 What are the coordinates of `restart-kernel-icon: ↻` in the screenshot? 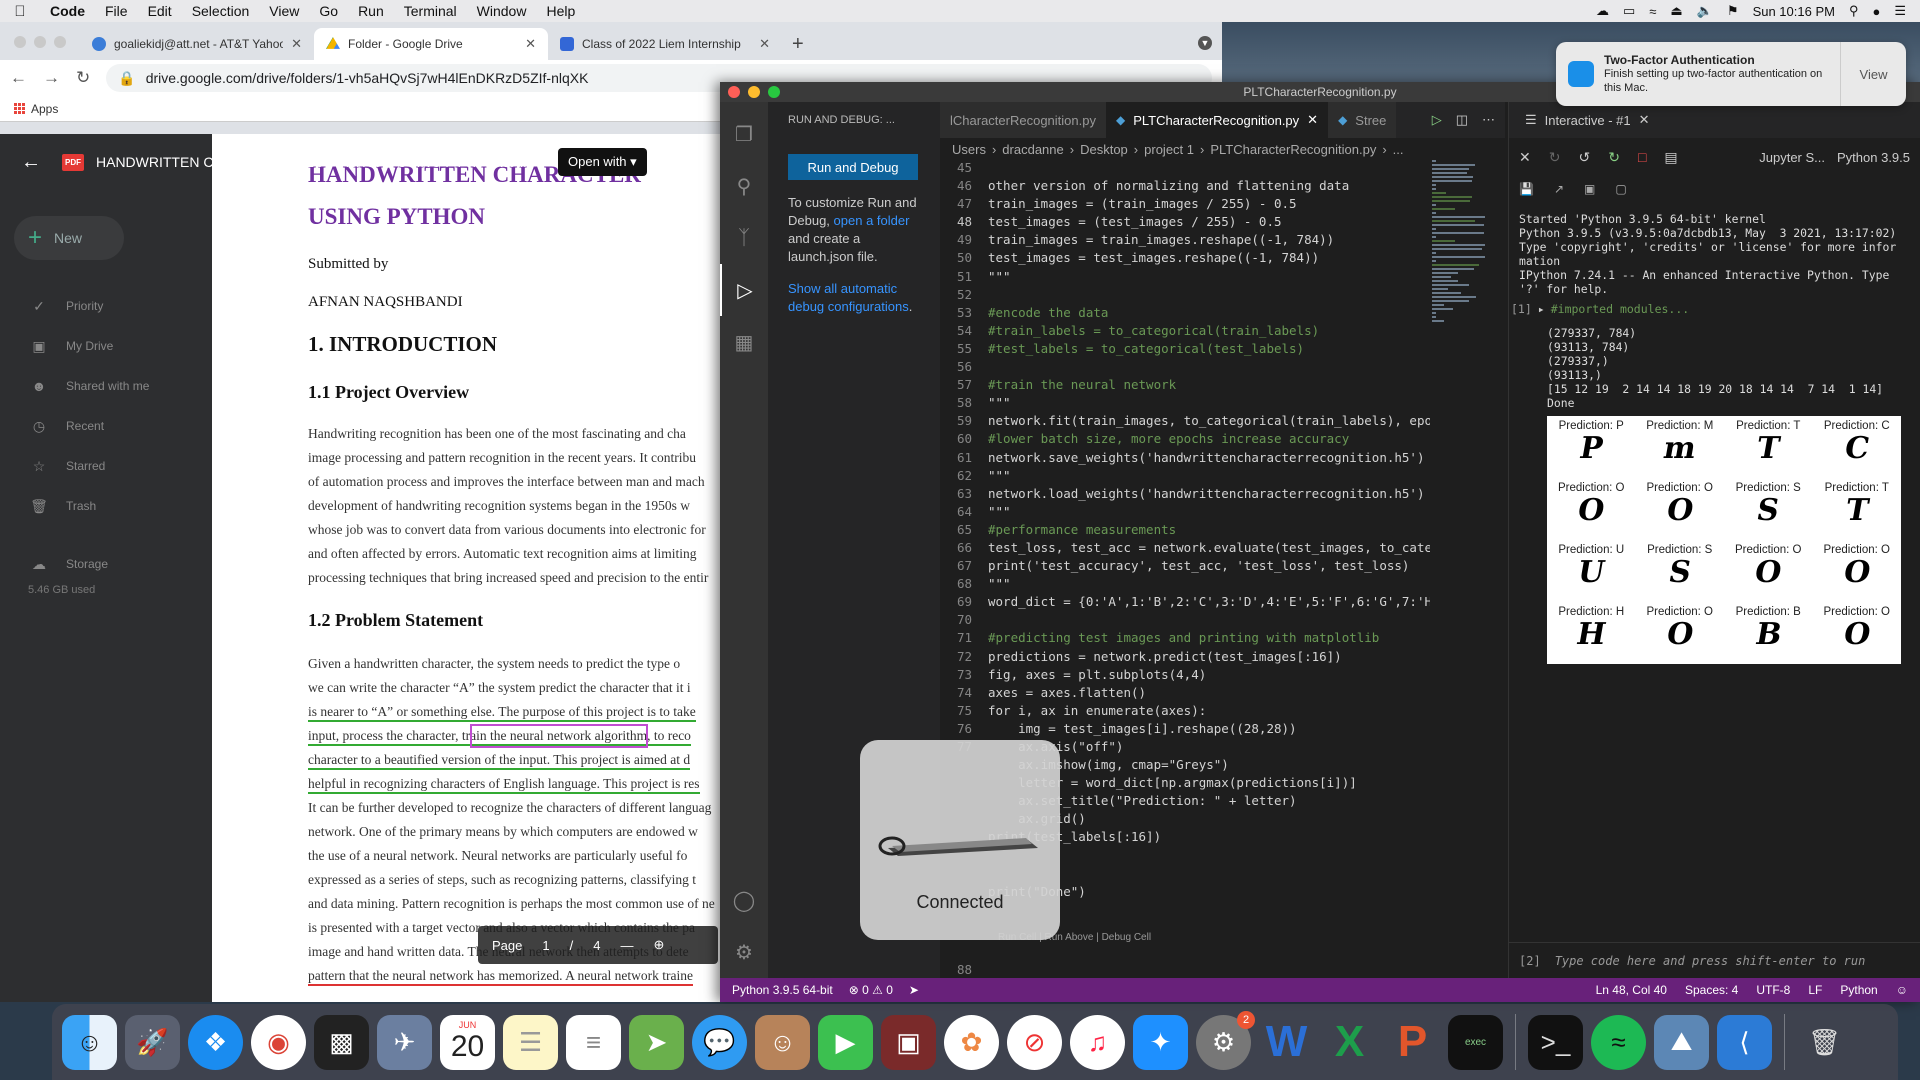 It's located at (1614, 157).